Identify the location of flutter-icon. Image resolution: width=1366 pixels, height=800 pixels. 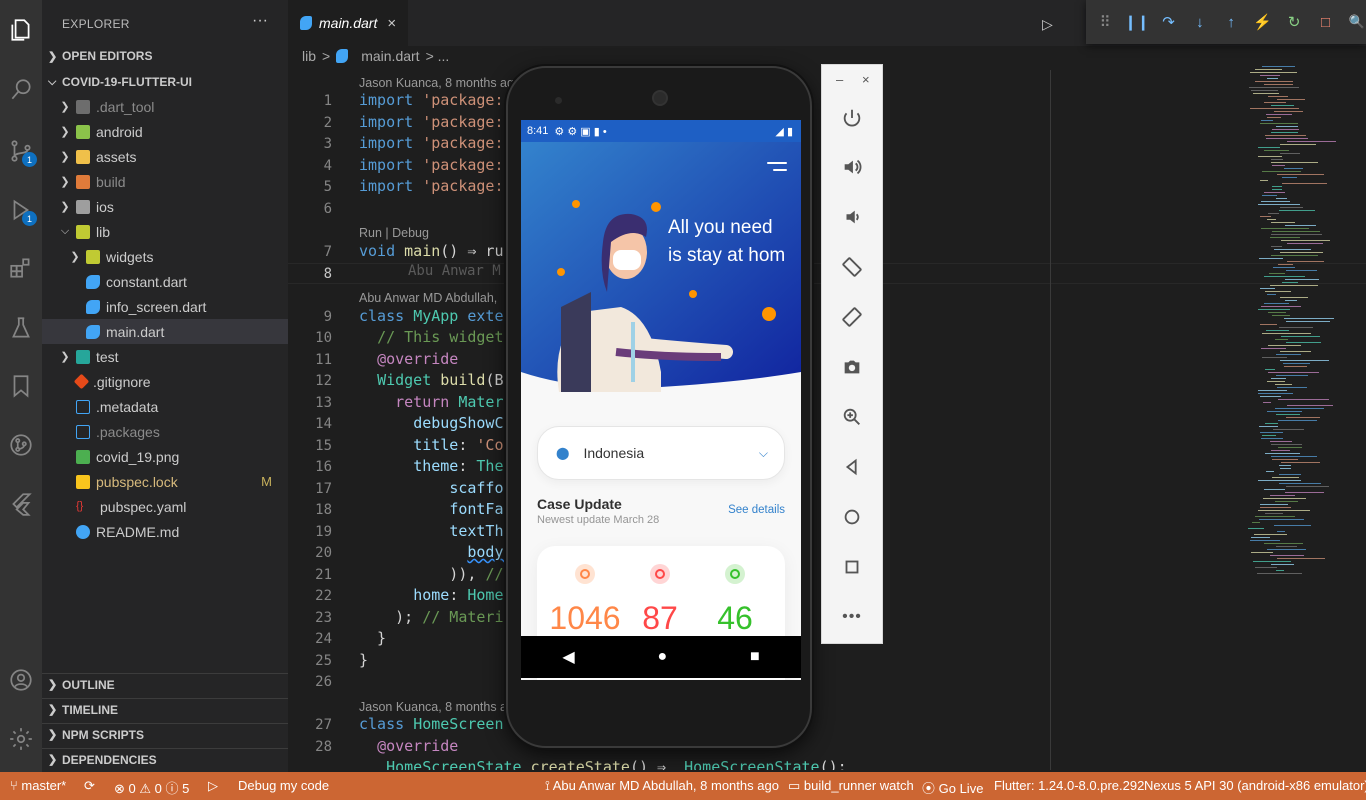
(21, 504).